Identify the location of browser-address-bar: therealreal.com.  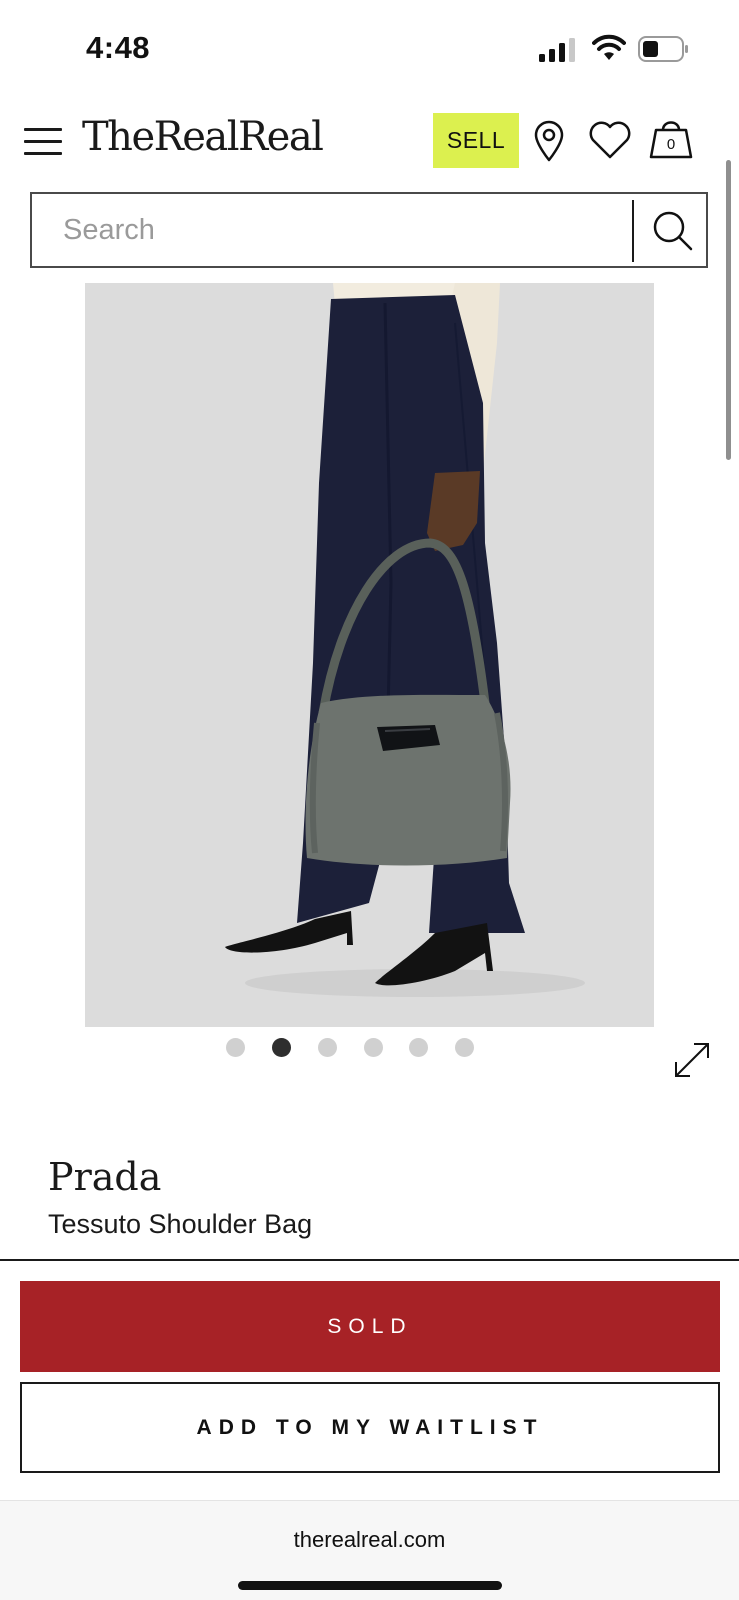
(369, 1550).